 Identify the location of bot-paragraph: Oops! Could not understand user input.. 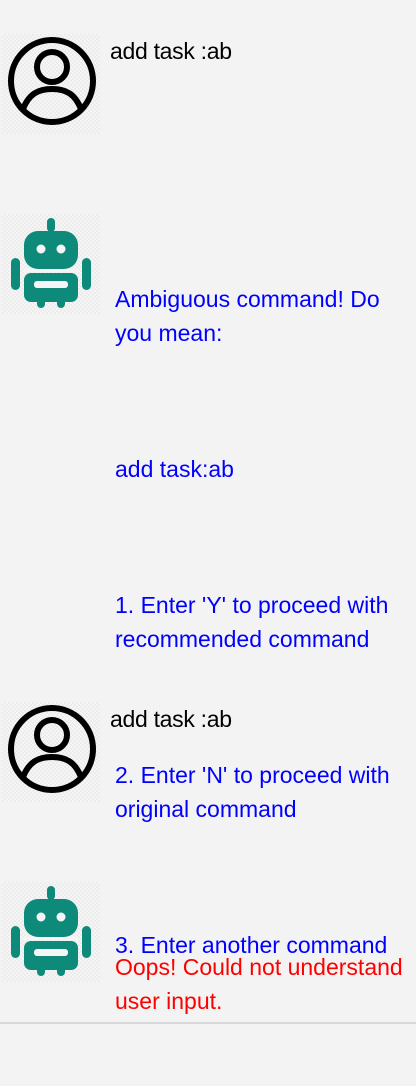
(262, 984).